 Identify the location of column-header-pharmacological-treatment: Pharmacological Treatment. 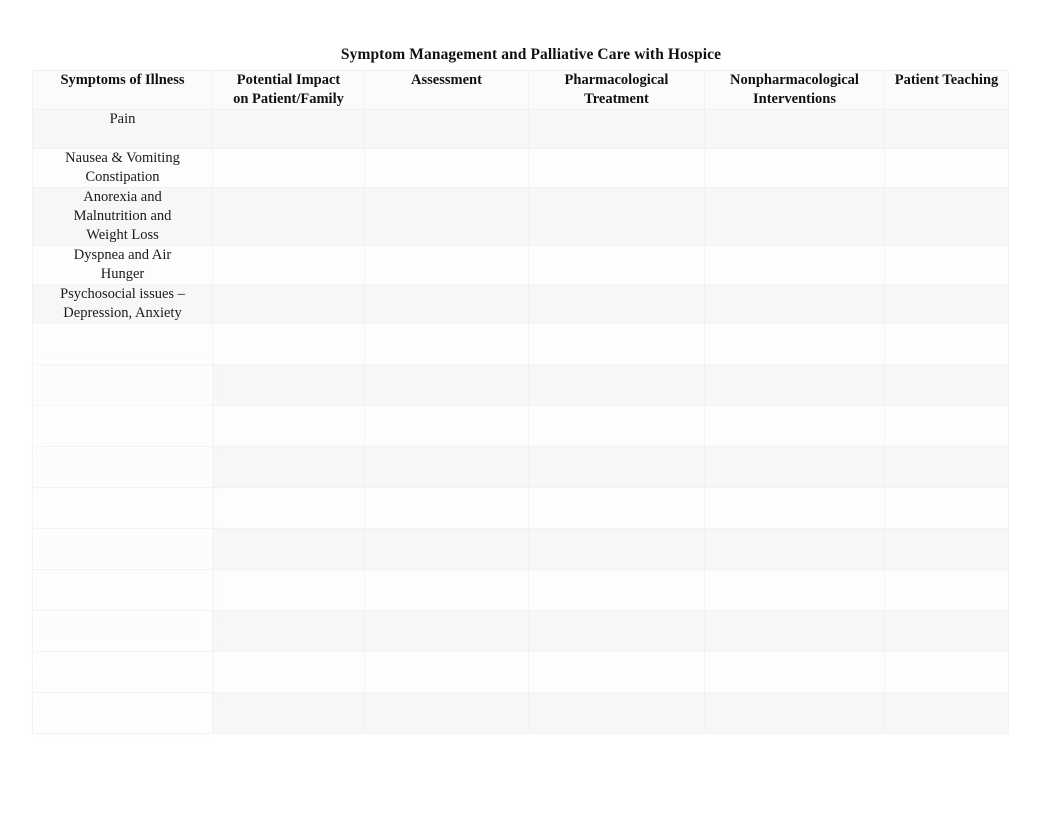
(616, 90).